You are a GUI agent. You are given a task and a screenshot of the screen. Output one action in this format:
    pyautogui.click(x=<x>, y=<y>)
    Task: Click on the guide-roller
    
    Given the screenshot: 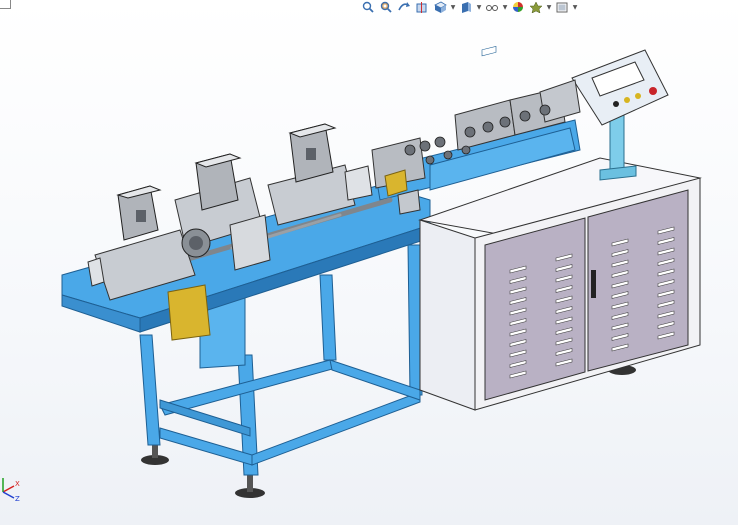 What is the action you would take?
    pyautogui.click(x=189, y=312)
    